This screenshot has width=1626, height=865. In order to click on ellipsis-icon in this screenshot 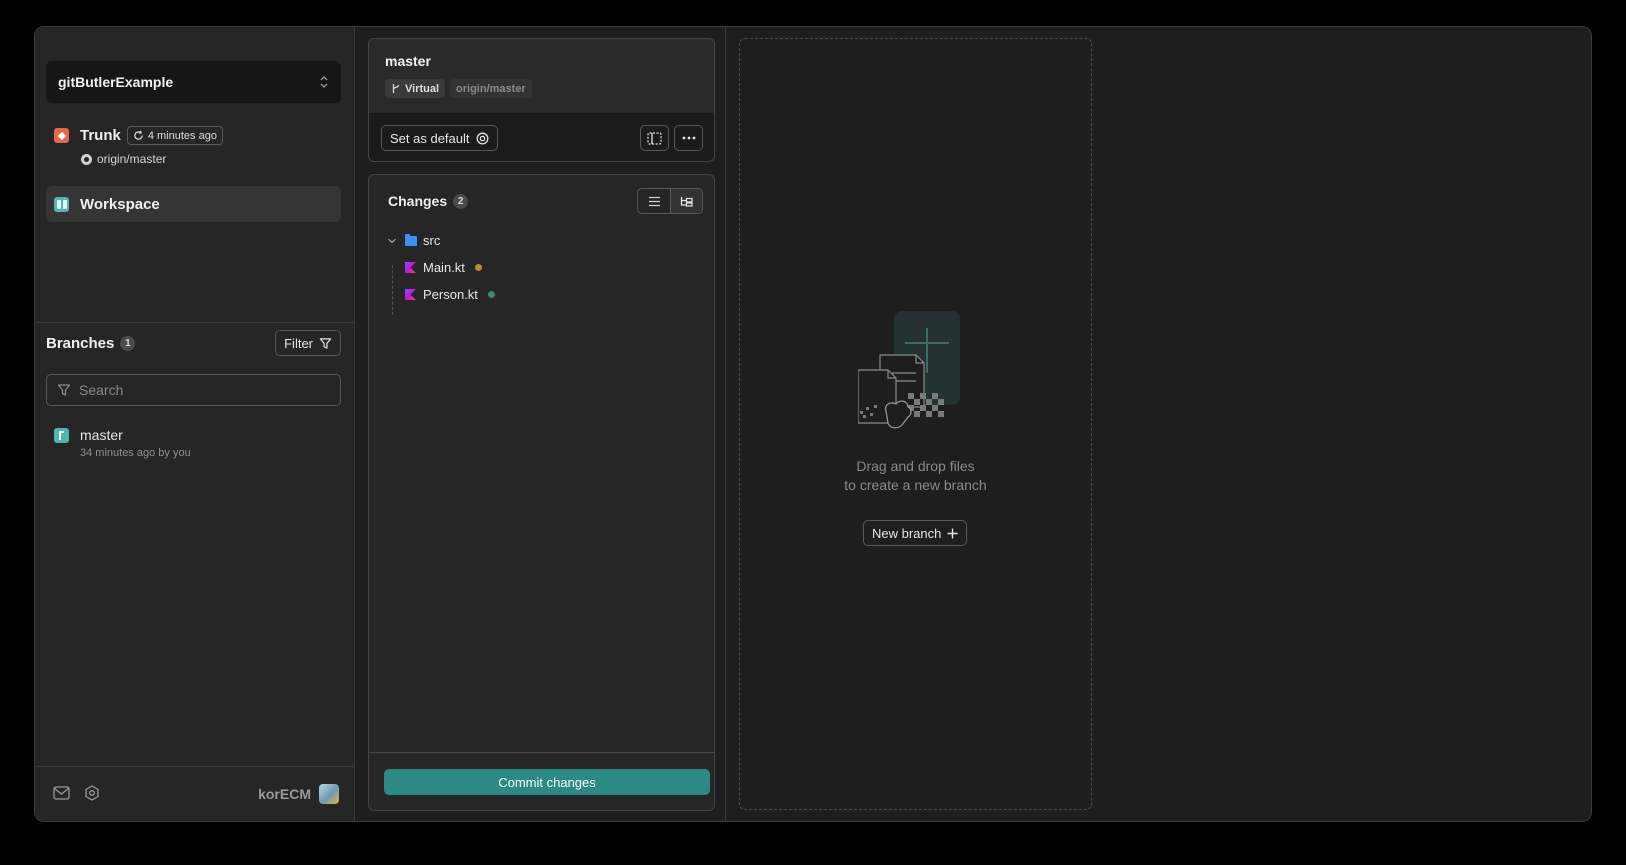, I will do `click(688, 138)`.